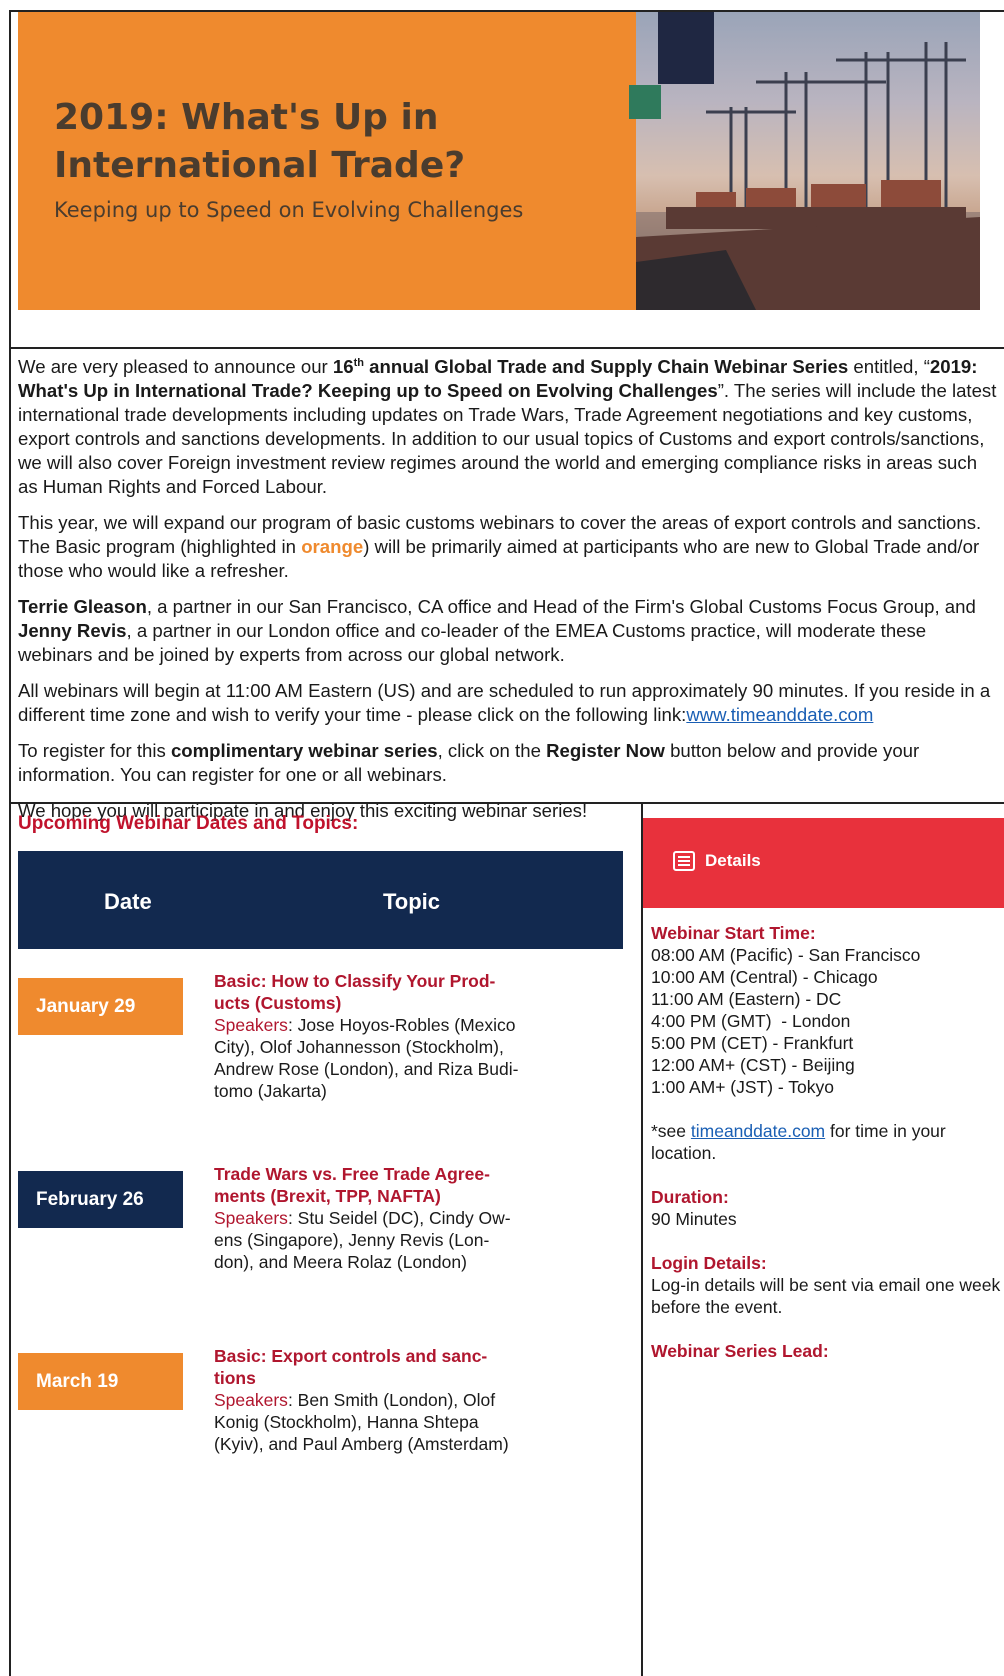  Describe the element at coordinates (753, 1065) in the screenshot. I see `time-entry: 12:00 AM+ (CST) - Beijing` at that location.